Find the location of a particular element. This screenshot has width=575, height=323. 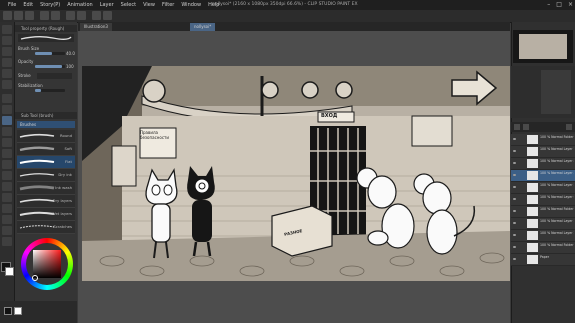

menu-animation: Animation is located at coordinates (80, 5).